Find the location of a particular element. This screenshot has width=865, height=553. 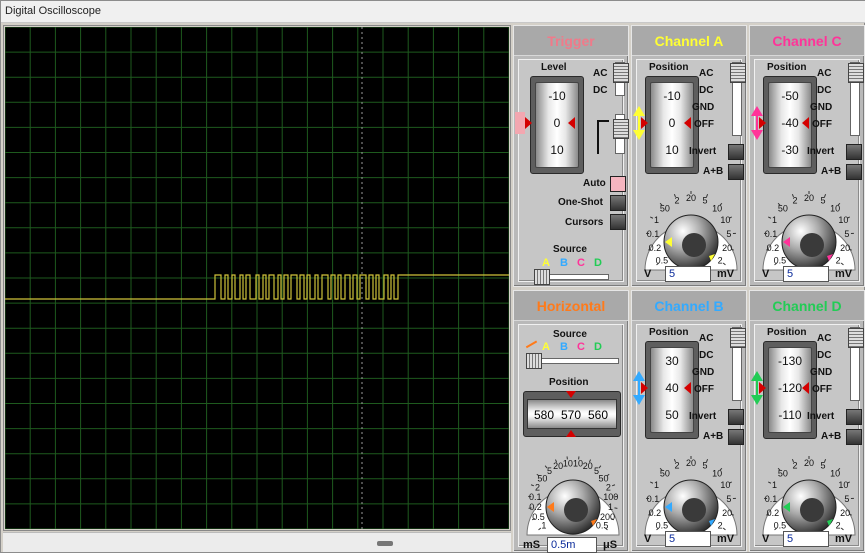

dial-scale-label: 0.5 is located at coordinates (538, 517).